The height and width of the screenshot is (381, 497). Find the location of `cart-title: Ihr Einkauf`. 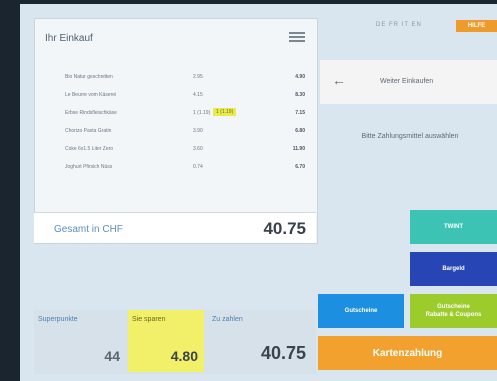

cart-title: Ihr Einkauf is located at coordinates (69, 38).